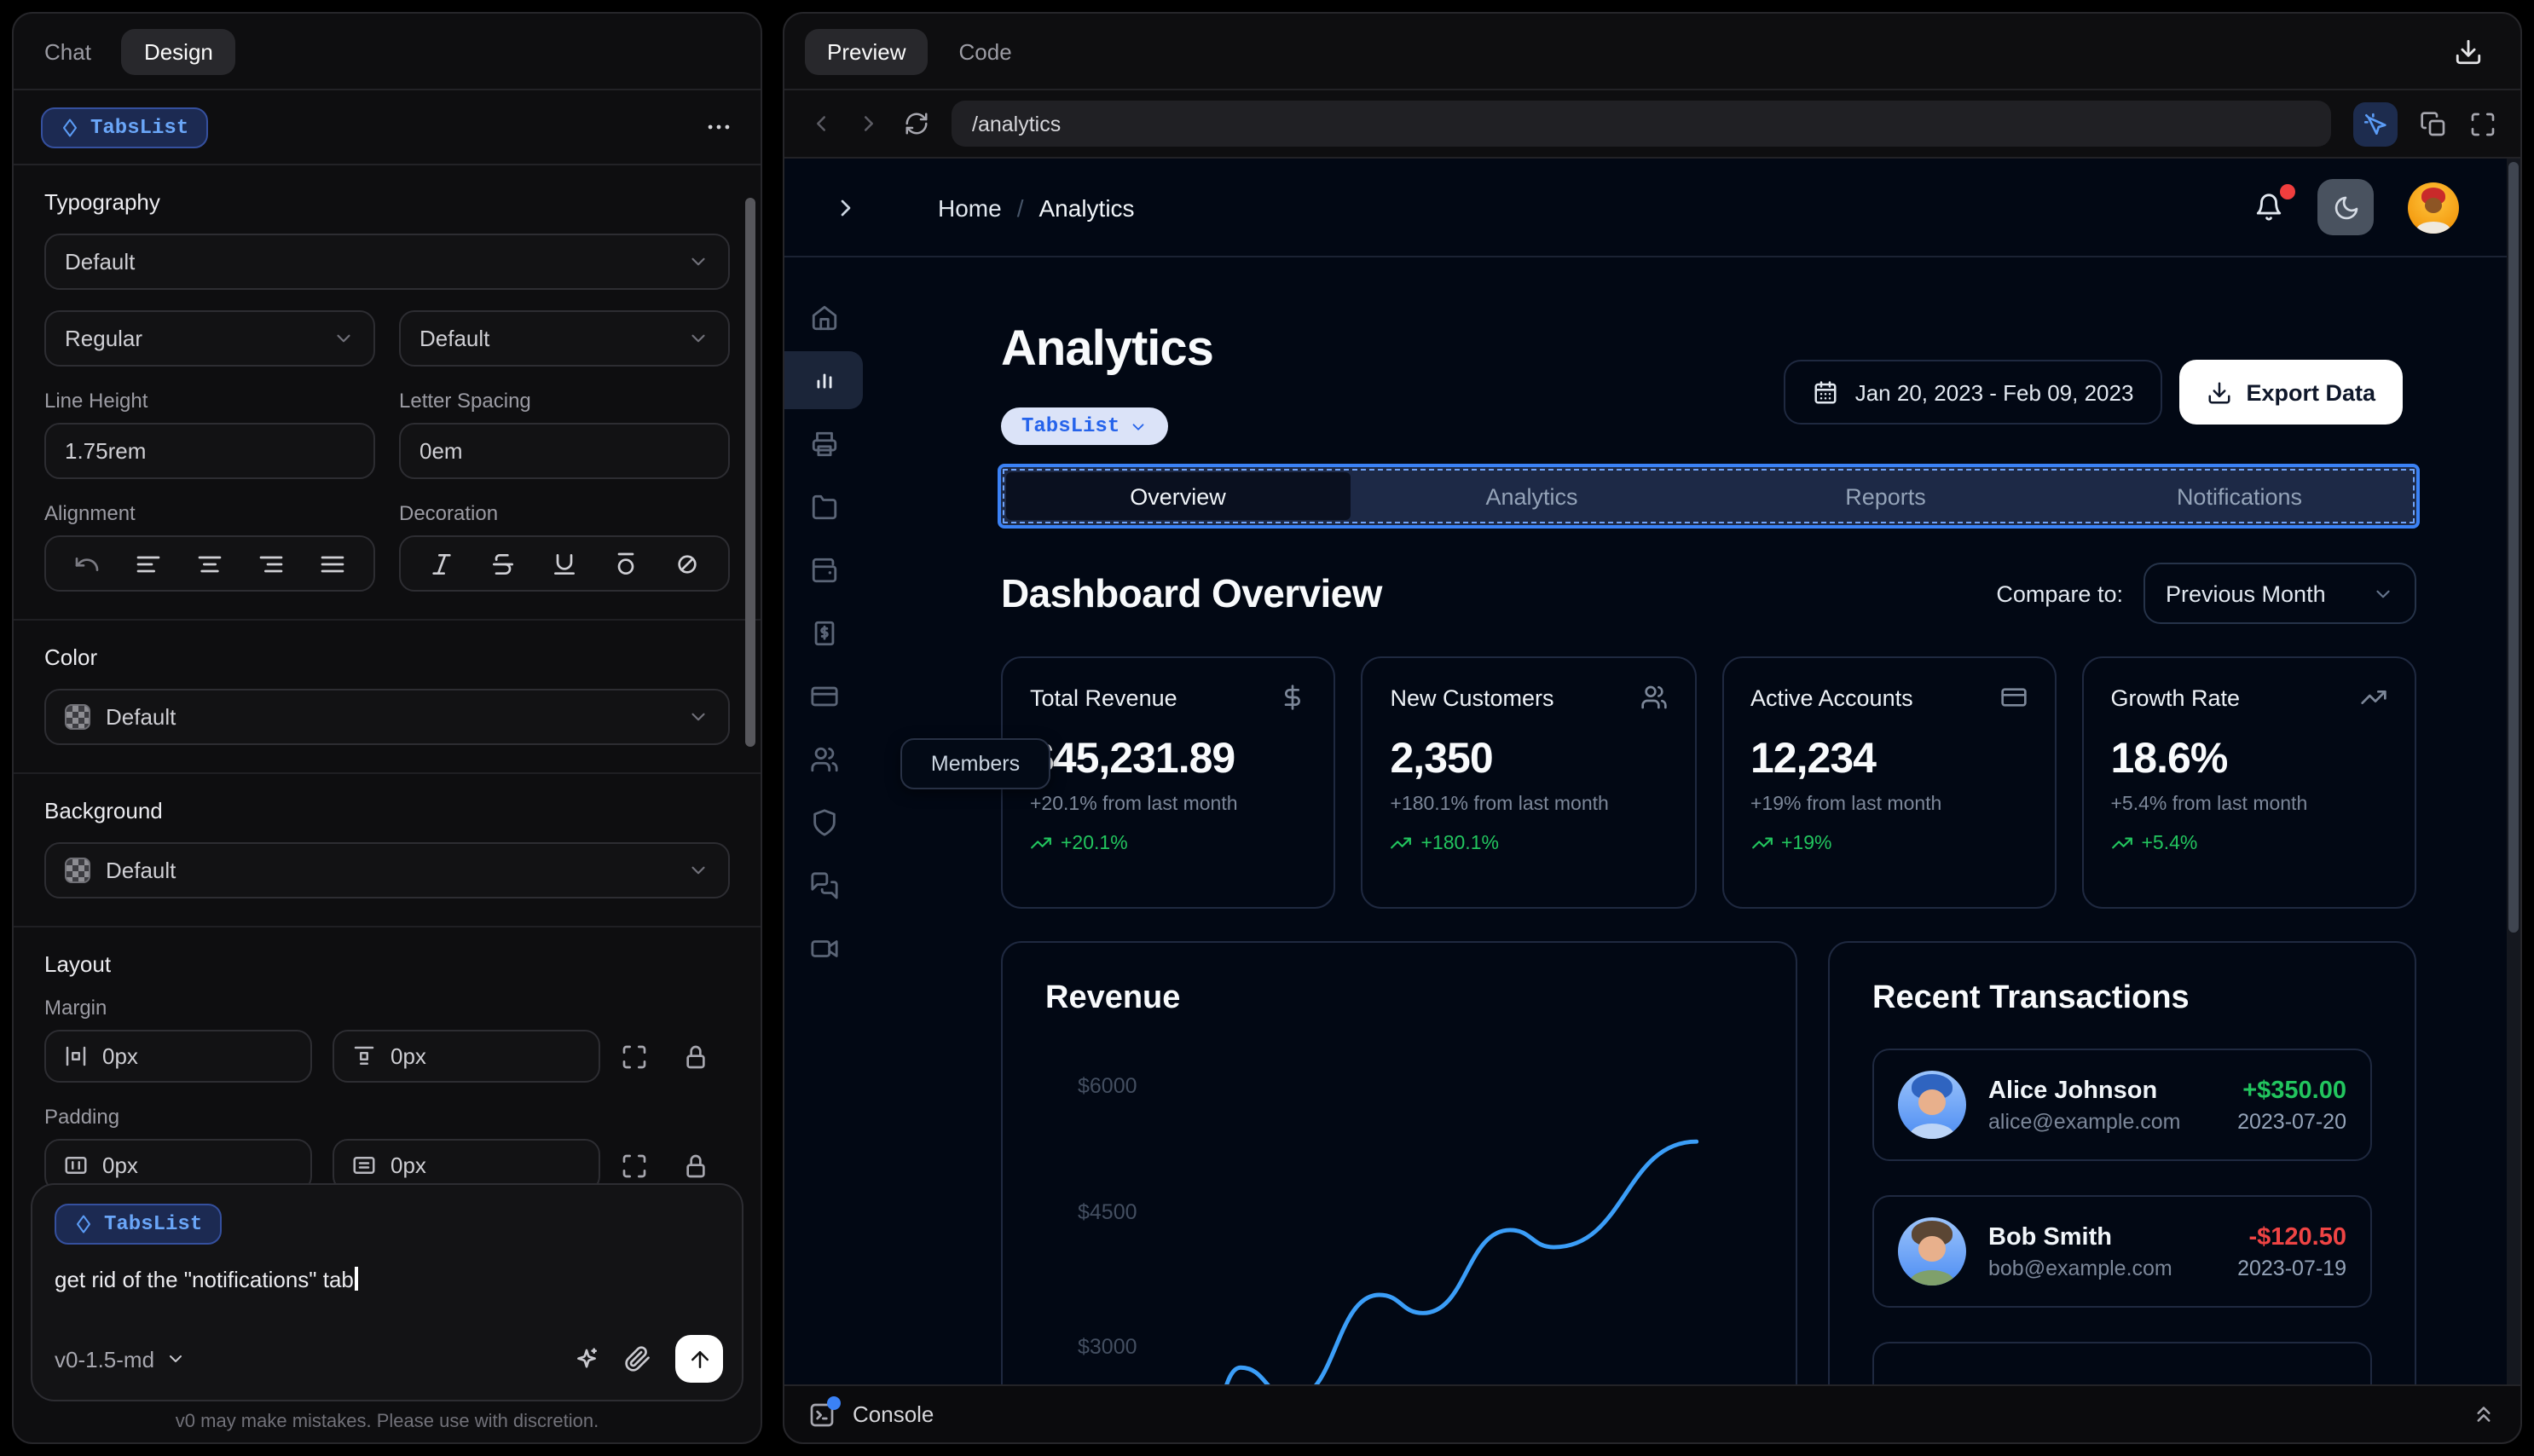  I want to click on expand-padding-icon, so click(634, 1165).